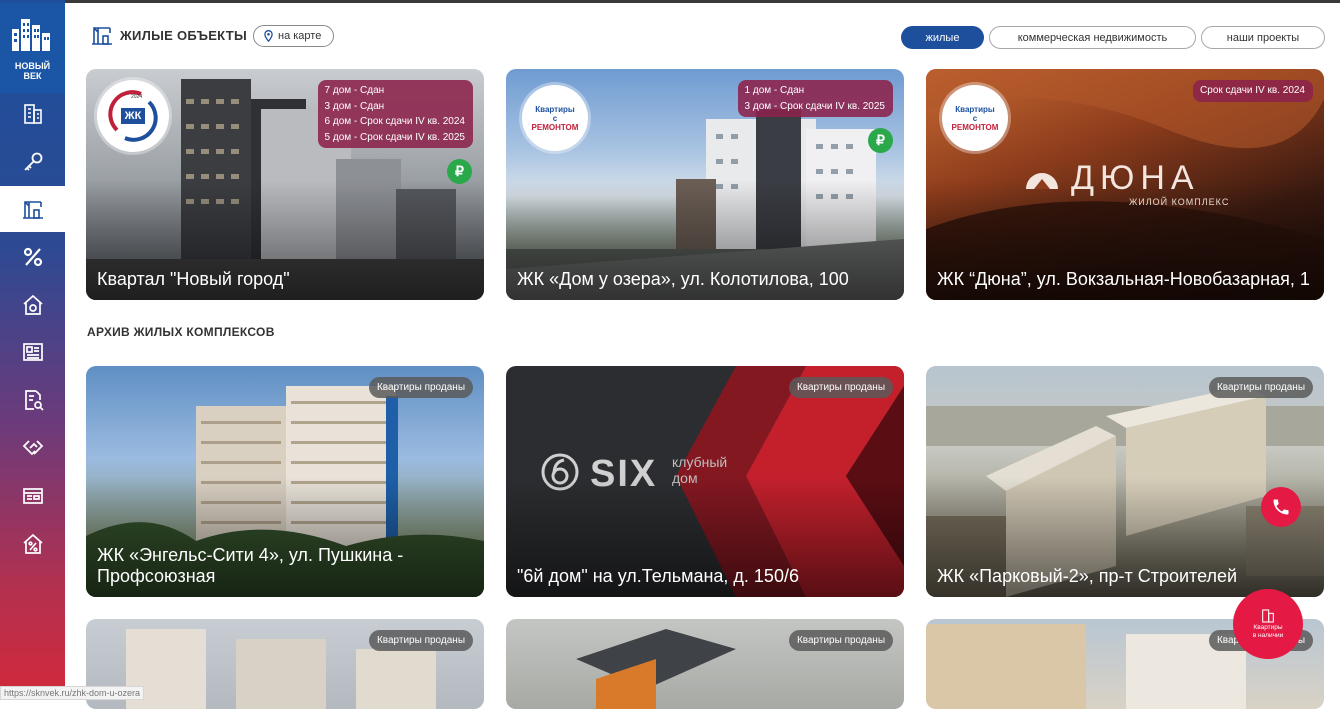 This screenshot has width=1340, height=709. Describe the element at coordinates (1268, 627) in the screenshot. I see `ready-line1: Квартиры` at that location.